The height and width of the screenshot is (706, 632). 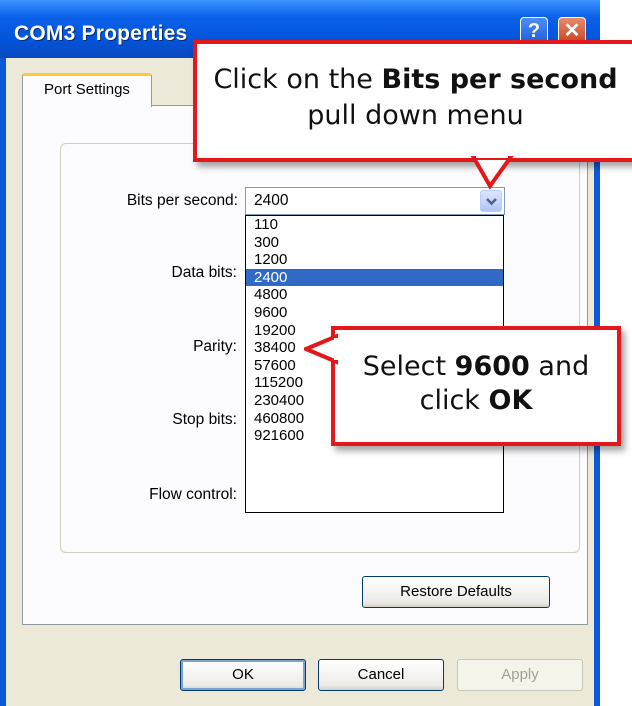 What do you see at coordinates (182, 200) in the screenshot?
I see `bits-per-second-label: Bits per second:` at bounding box center [182, 200].